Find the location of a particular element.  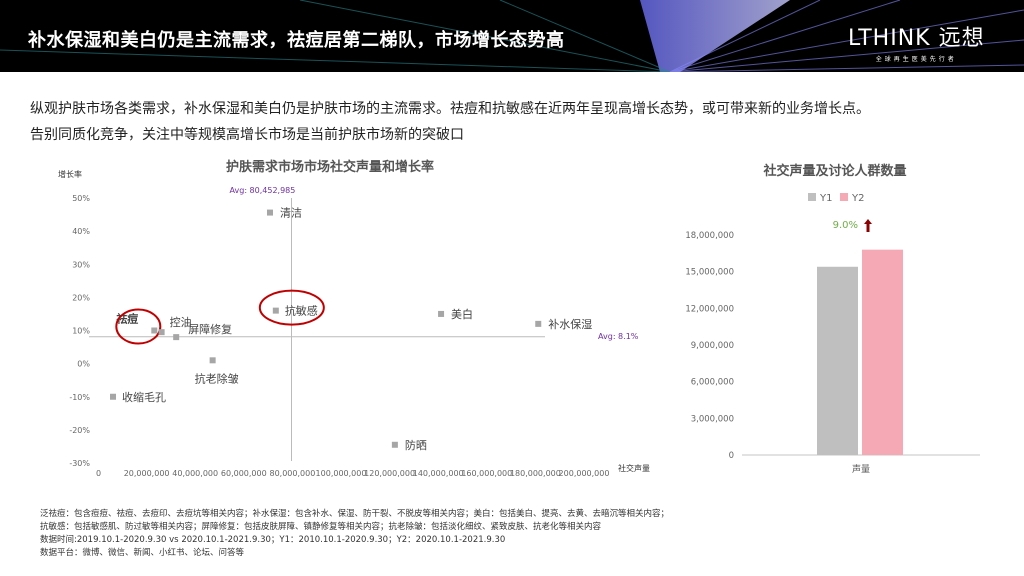

point-label: 补水保湿 is located at coordinates (570, 324).